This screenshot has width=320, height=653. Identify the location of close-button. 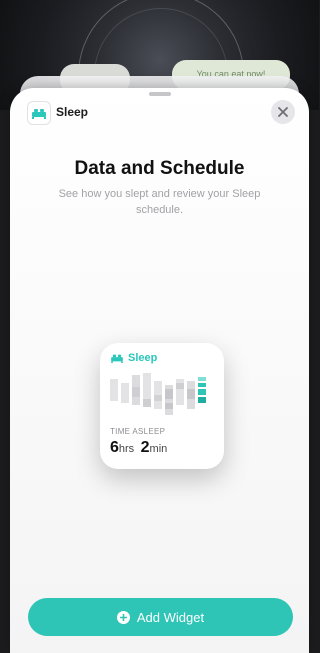
(283, 112).